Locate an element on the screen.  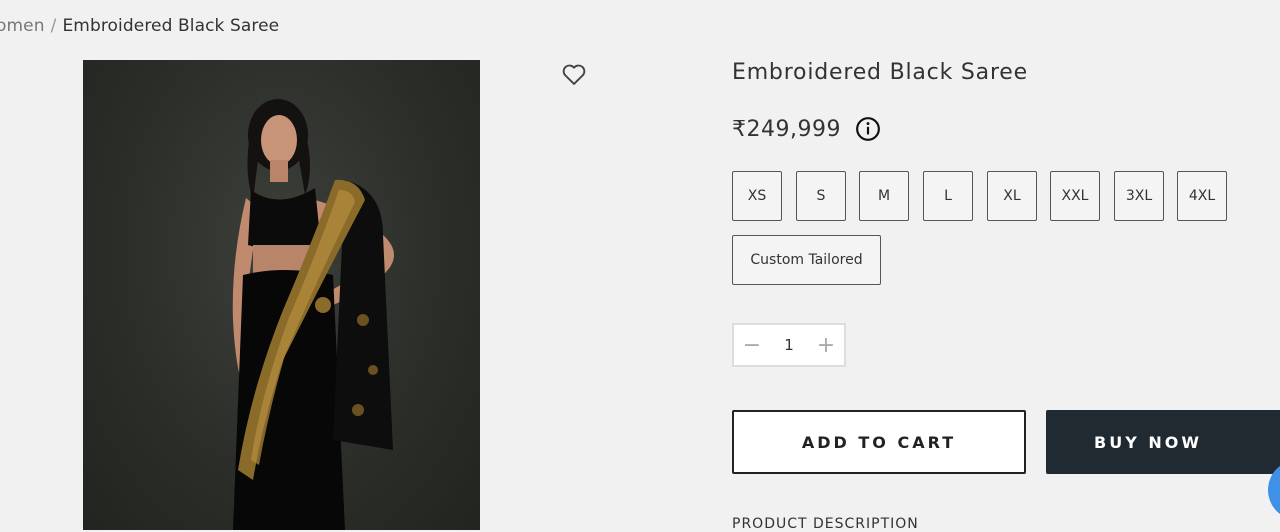
size-option-m: M is located at coordinates (884, 196).